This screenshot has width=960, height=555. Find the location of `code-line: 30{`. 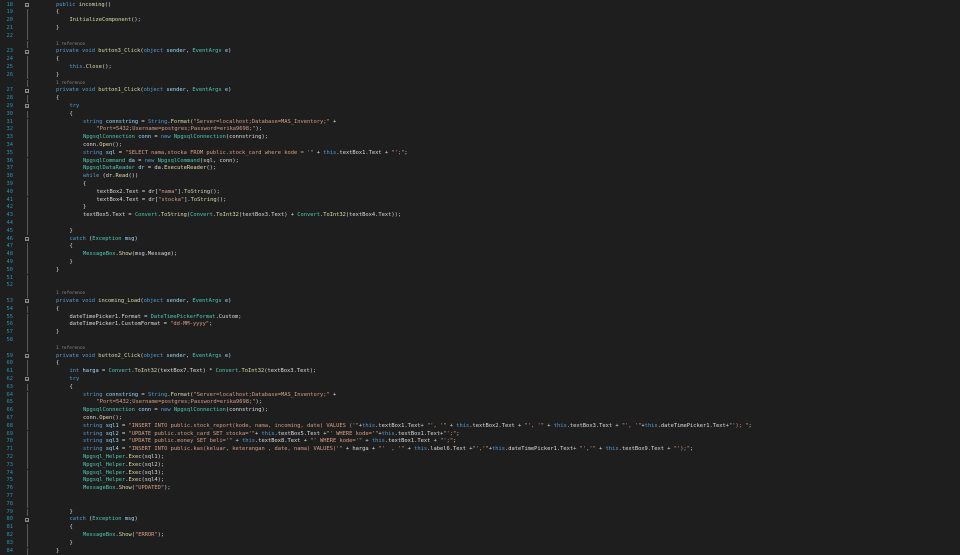

code-line: 30{ is located at coordinates (480, 115).